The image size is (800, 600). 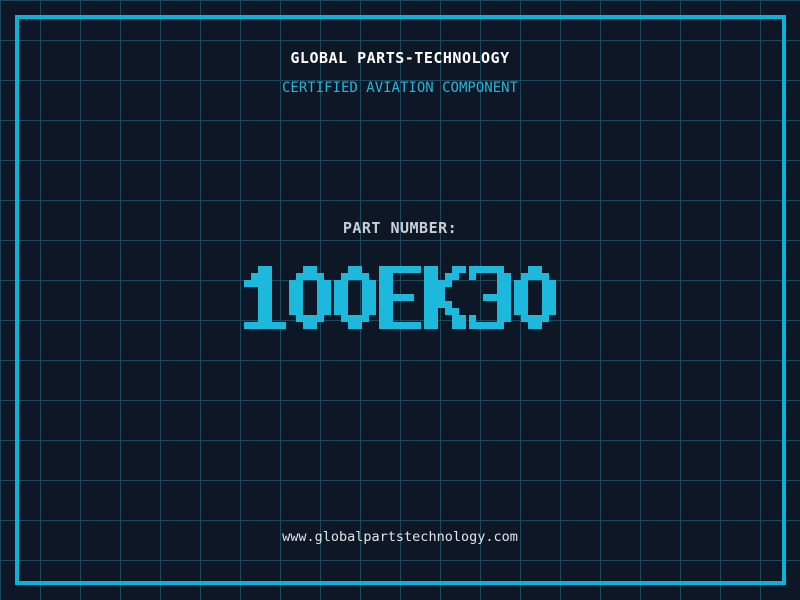 I want to click on part-number-label: PART NUMBER:, so click(x=400, y=228).